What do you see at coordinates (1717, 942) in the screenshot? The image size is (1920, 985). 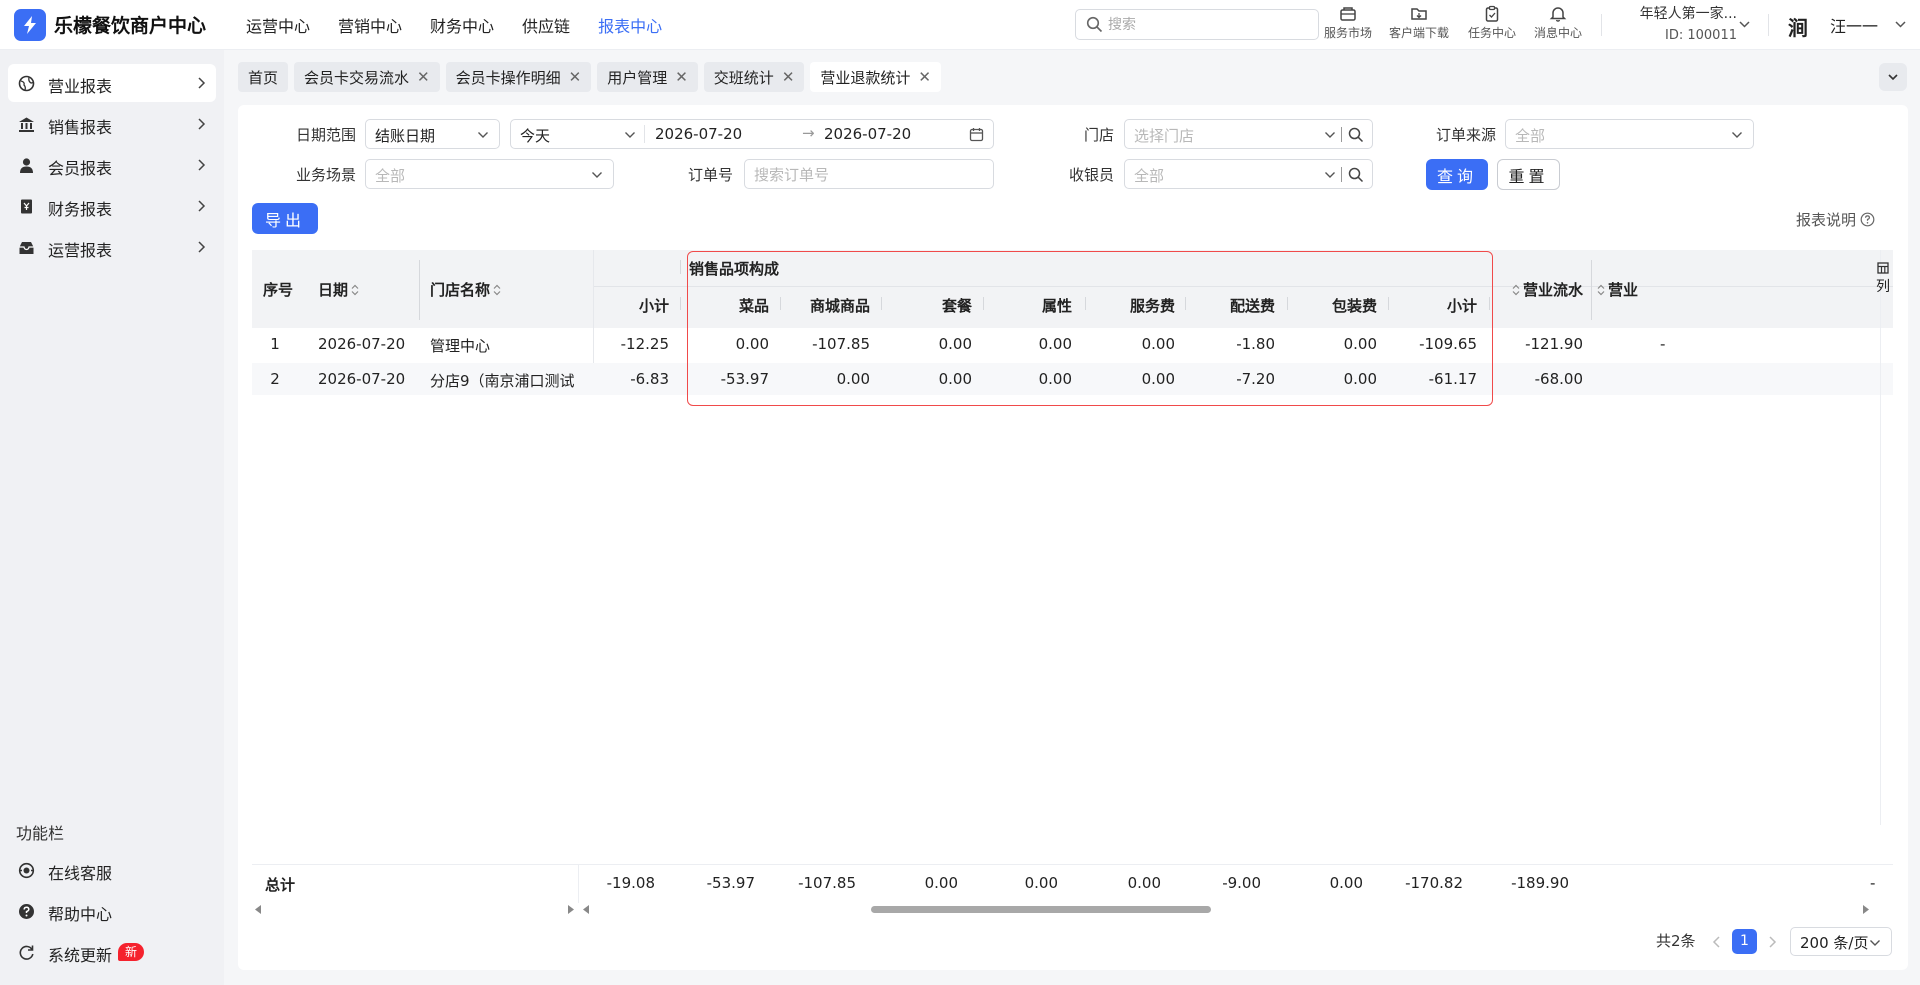 I see `prev-page-icon` at bounding box center [1717, 942].